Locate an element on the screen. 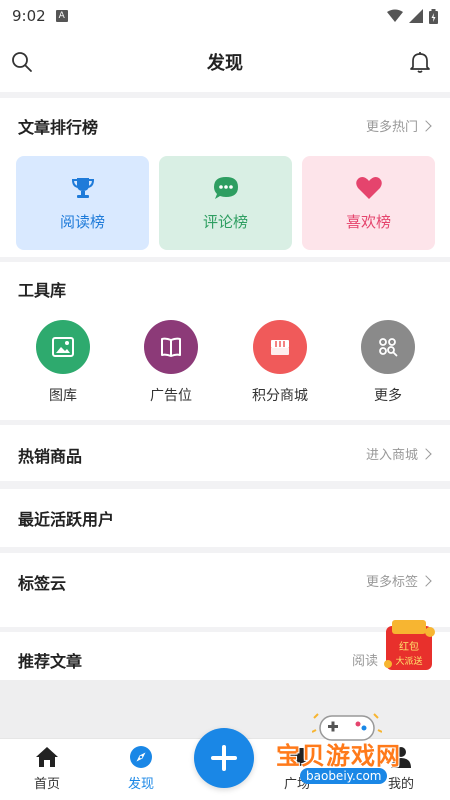 Image resolution: width=450 pixels, height=800 pixels. book-icon is located at coordinates (171, 347).